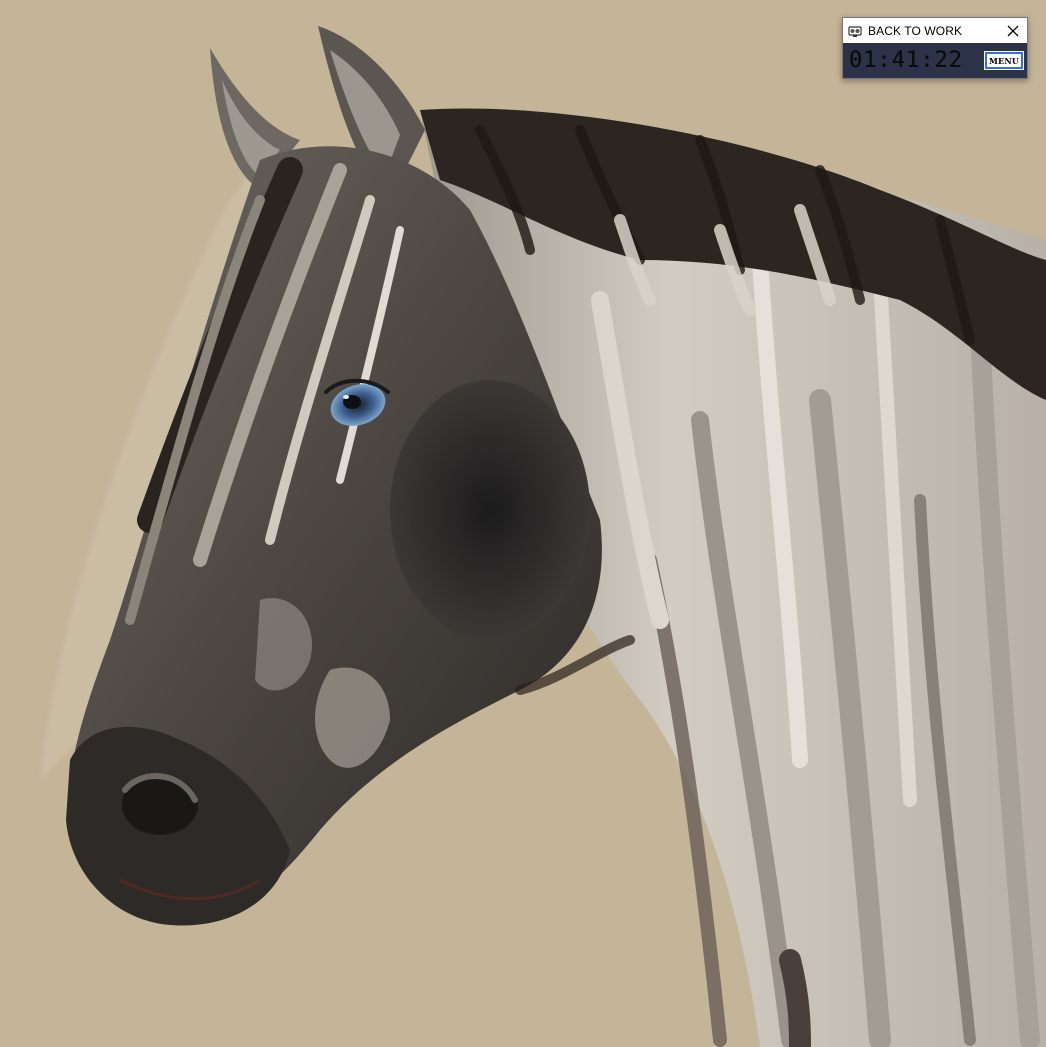 This screenshot has width=1046, height=1047. I want to click on close-icon, so click(1013, 30).